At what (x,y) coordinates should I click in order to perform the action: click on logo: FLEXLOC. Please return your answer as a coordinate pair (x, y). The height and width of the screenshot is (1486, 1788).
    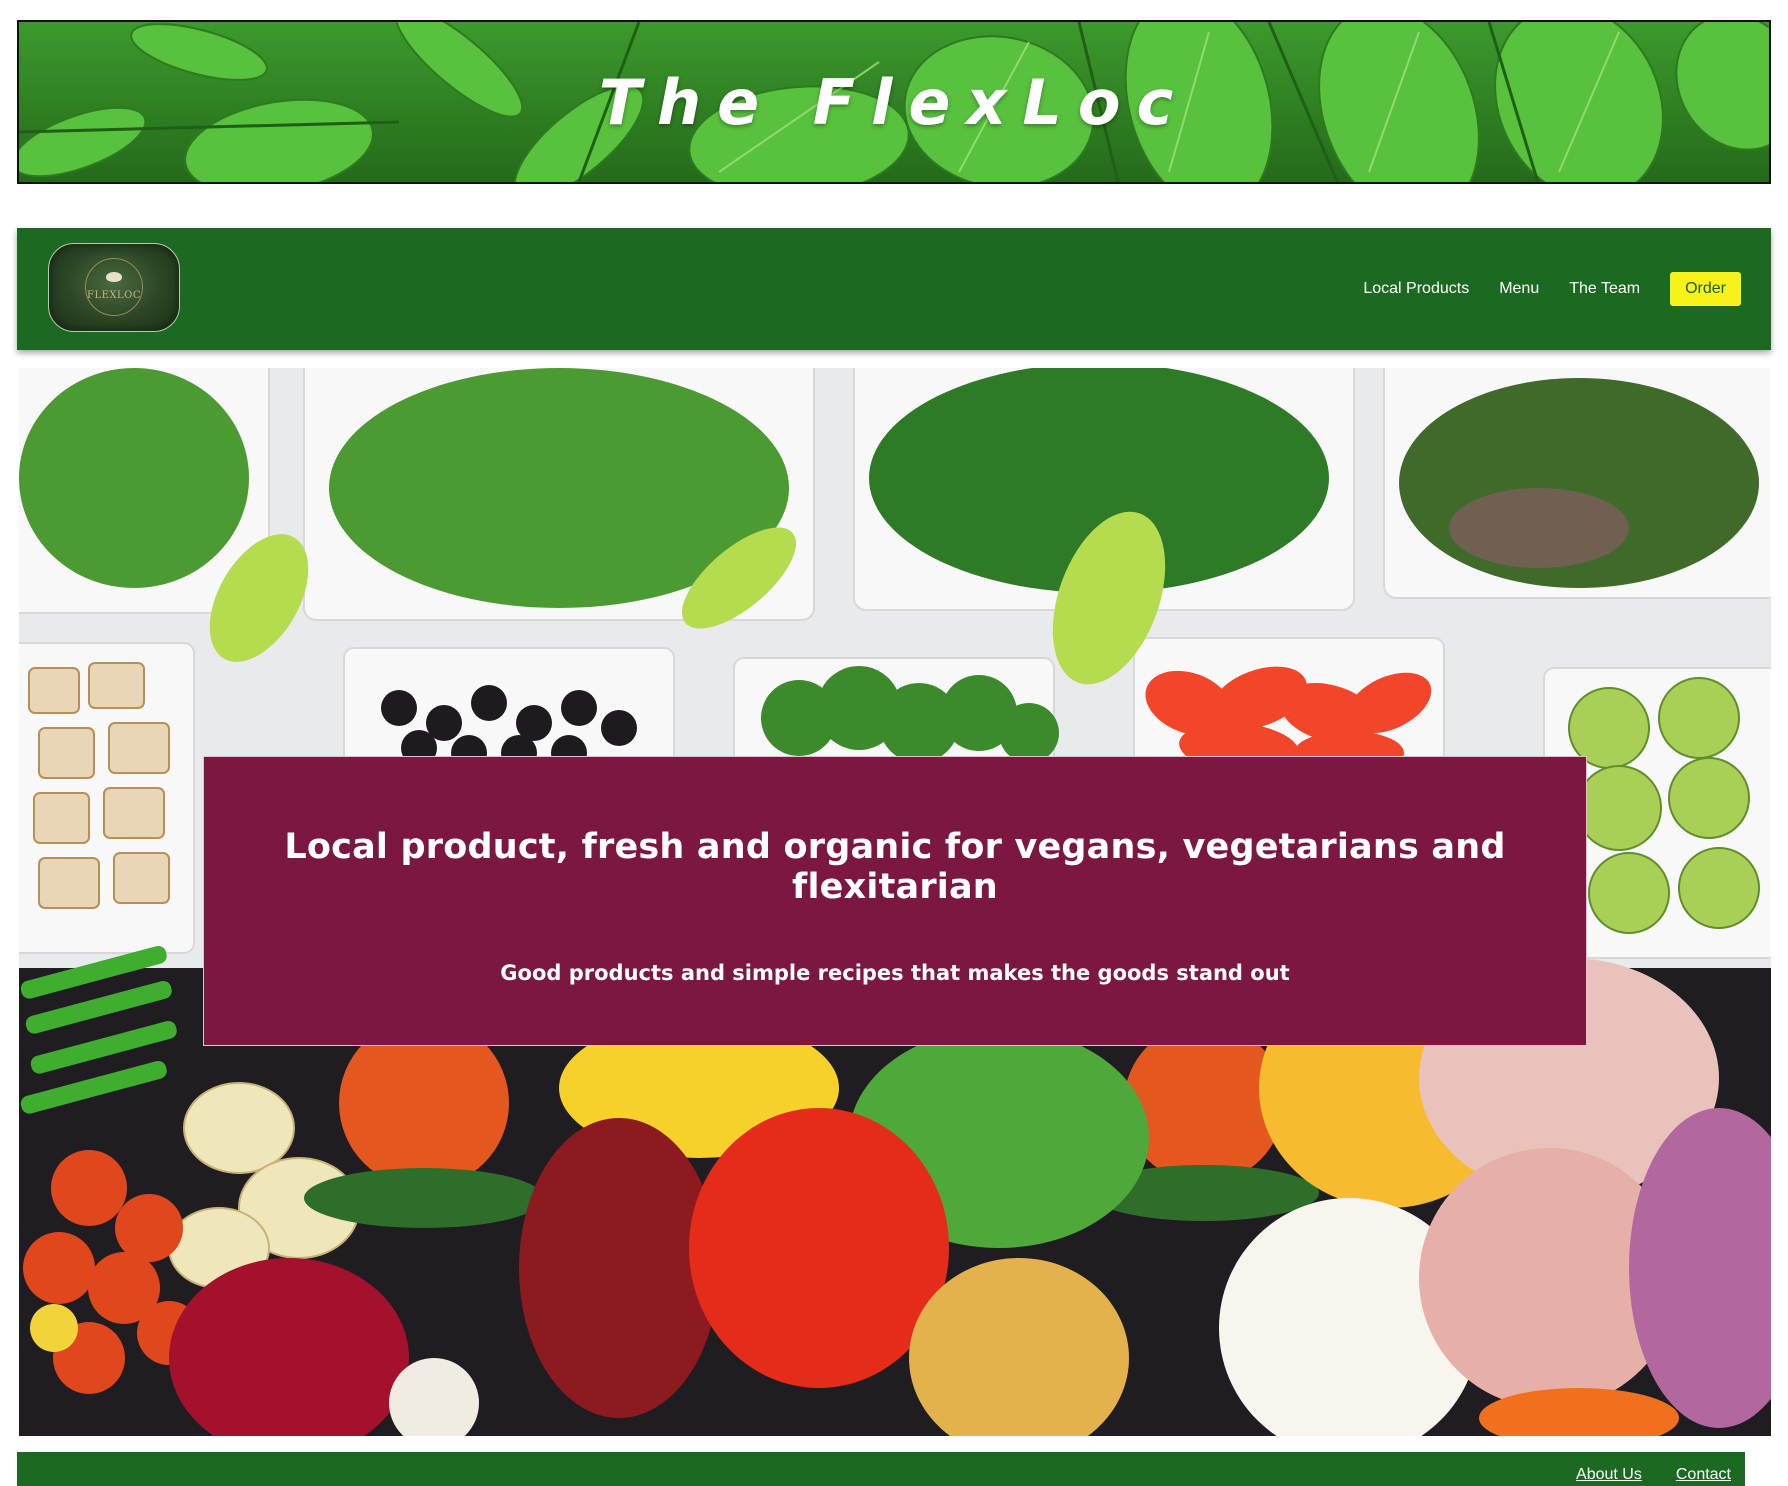
    Looking at the image, I should click on (114, 287).